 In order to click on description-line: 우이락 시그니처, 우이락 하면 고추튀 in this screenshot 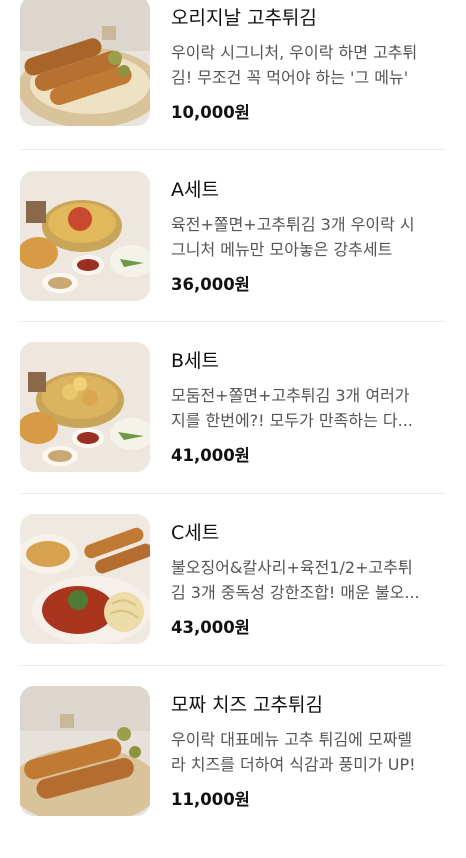, I will do `click(294, 52)`.